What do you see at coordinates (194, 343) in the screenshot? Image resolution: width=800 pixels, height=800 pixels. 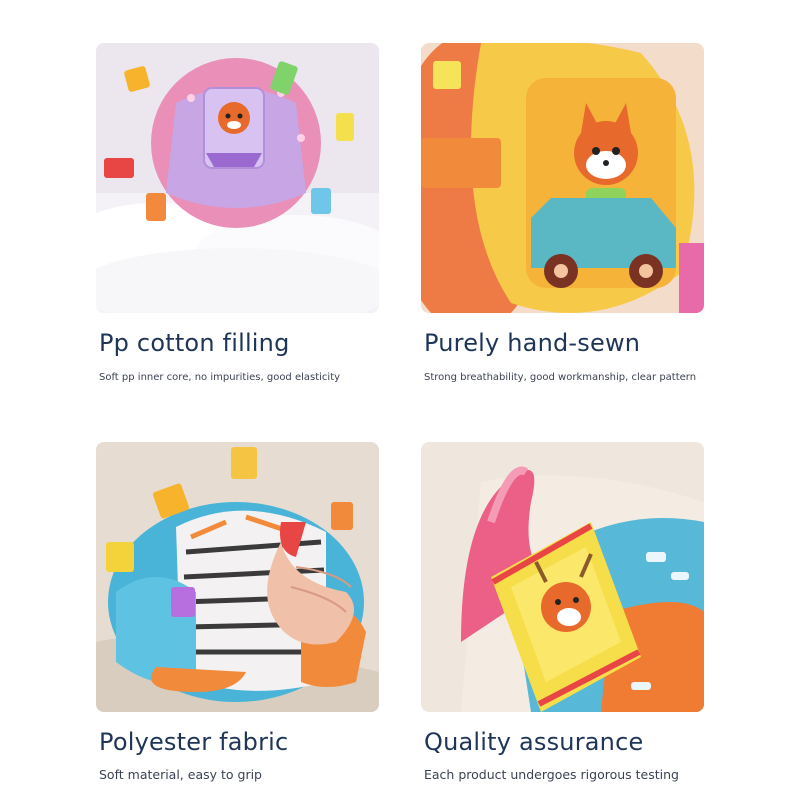 I see `feature-title: Pp cotton filling` at bounding box center [194, 343].